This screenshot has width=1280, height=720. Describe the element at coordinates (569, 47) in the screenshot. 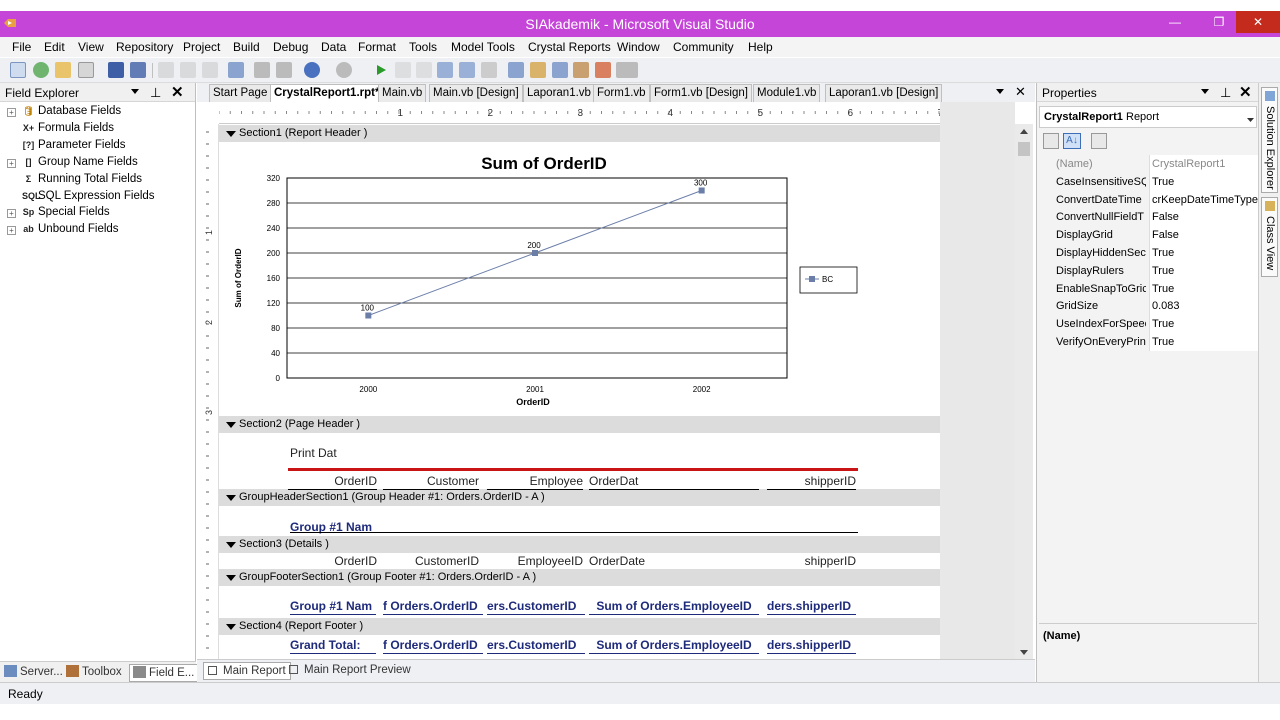

I see `menu-crystal-reports: Crystal Reports` at that location.